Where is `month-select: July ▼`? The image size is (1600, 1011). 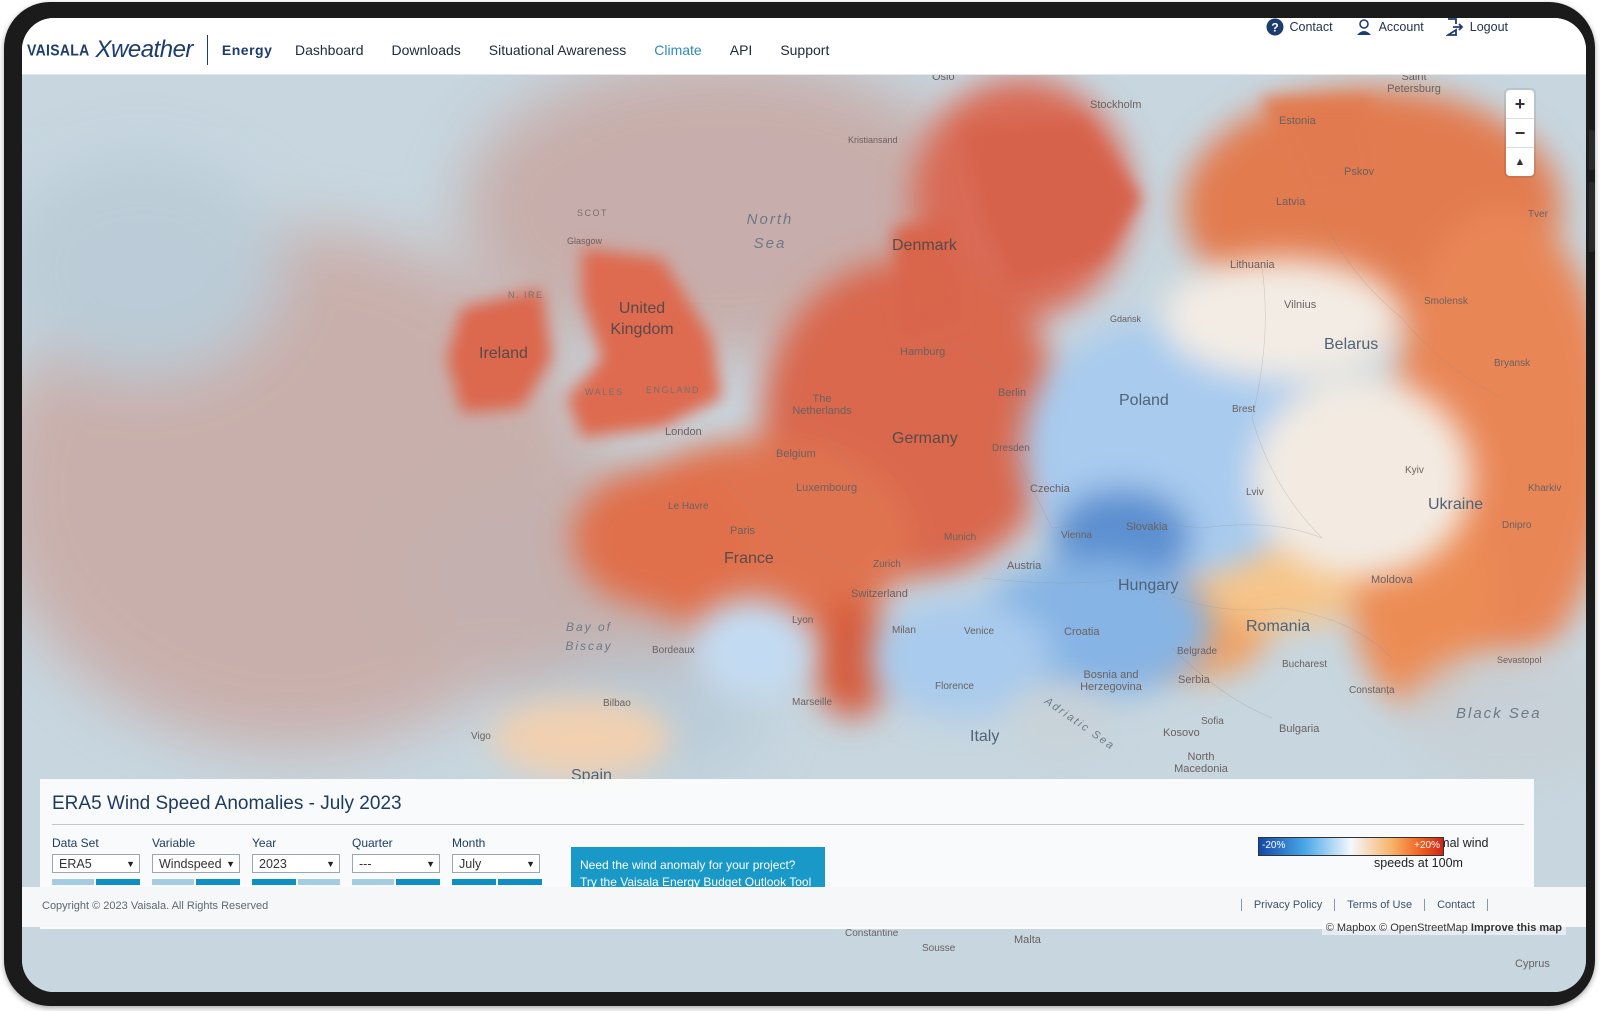 month-select: July ▼ is located at coordinates (496, 863).